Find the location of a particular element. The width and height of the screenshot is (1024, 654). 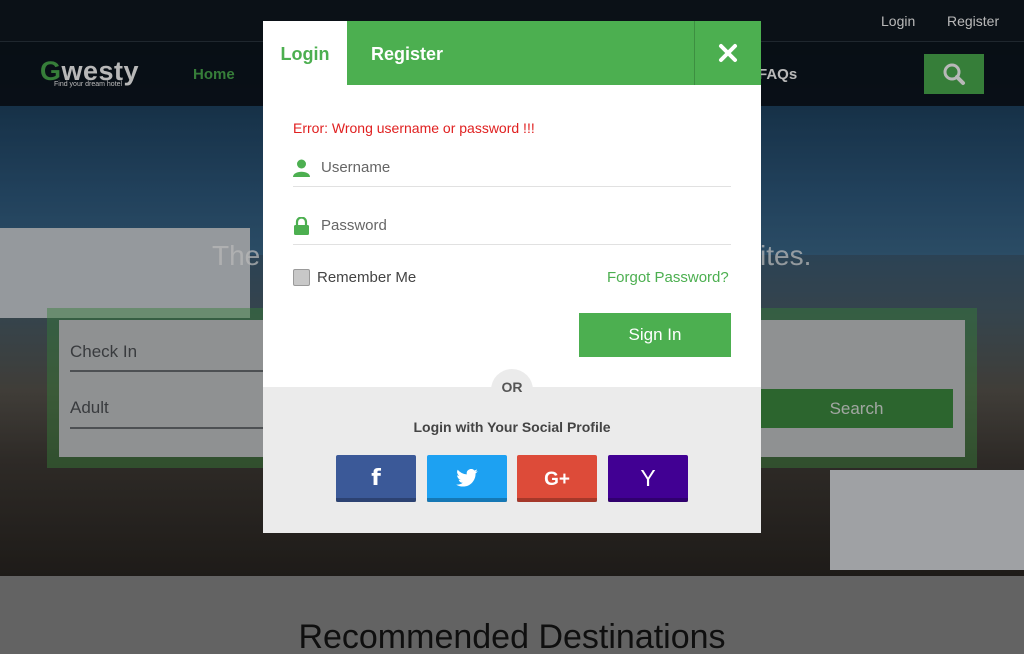

facebook-login-button: f is located at coordinates (376, 478).